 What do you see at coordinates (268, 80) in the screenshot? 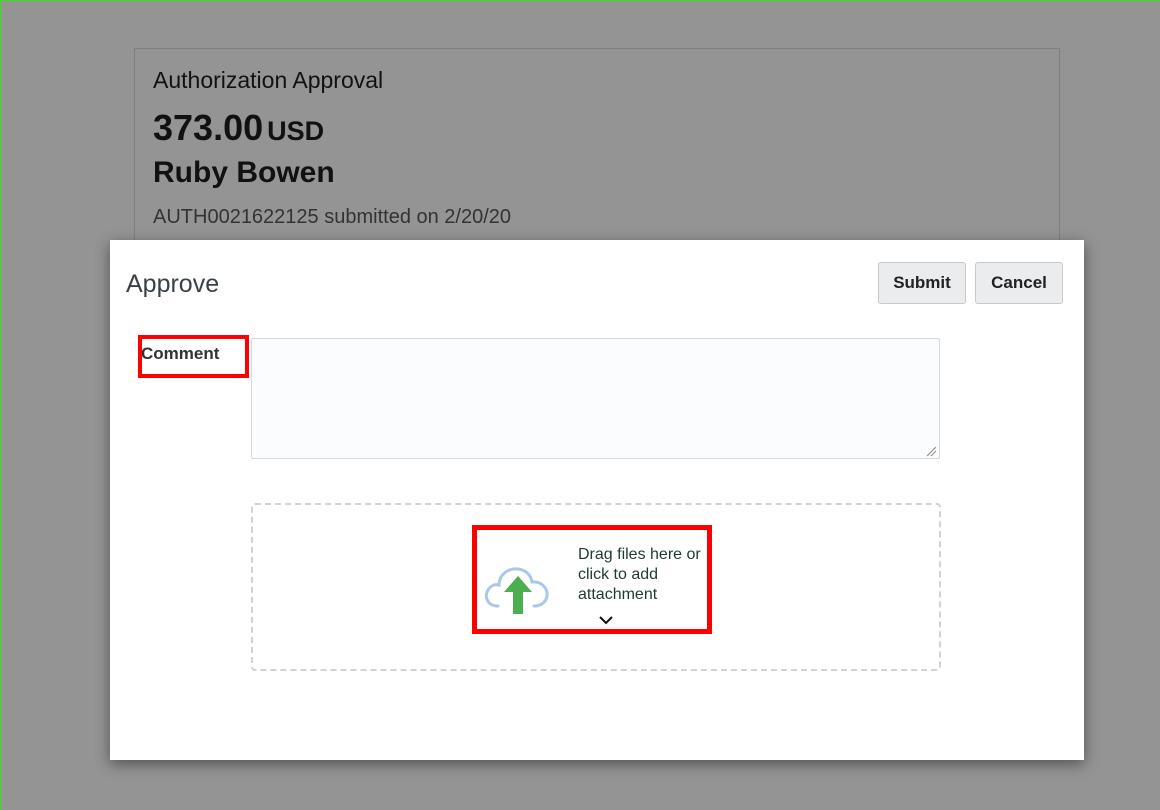
I see `card-title: Authorization Approval` at bounding box center [268, 80].